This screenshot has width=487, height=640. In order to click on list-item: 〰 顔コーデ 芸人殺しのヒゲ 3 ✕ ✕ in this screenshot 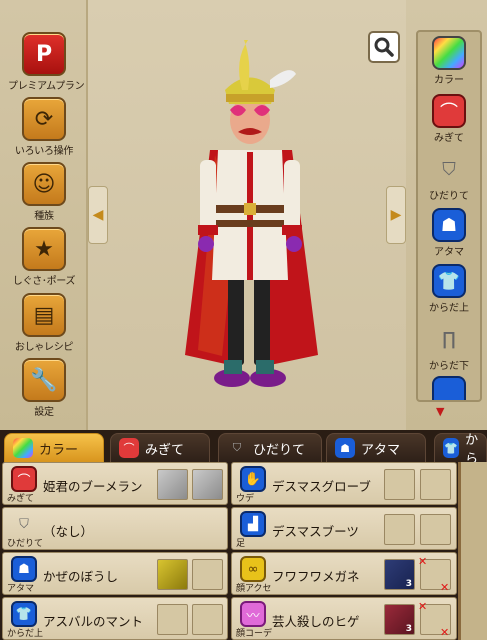, I will do `click(344, 618)`.